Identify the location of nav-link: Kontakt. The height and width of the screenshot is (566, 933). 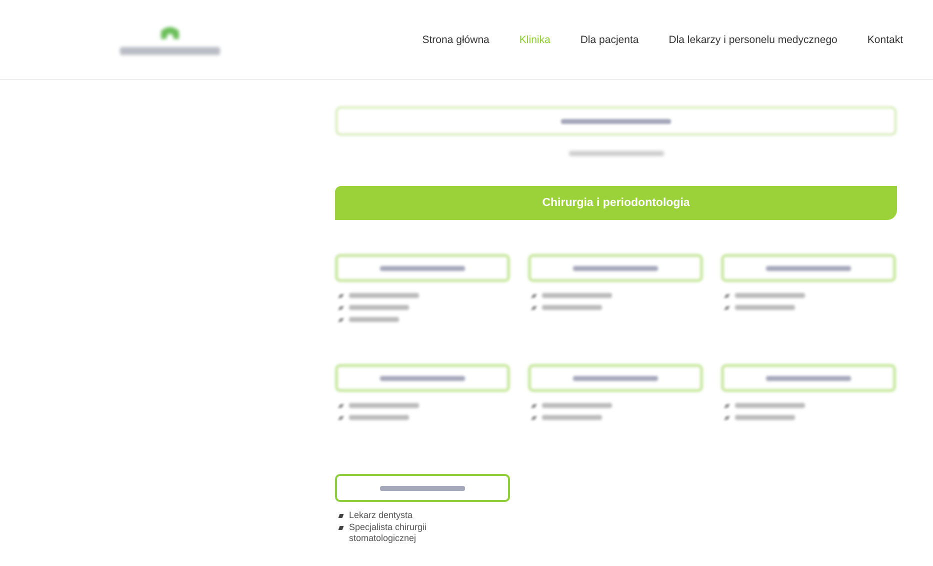
(885, 40).